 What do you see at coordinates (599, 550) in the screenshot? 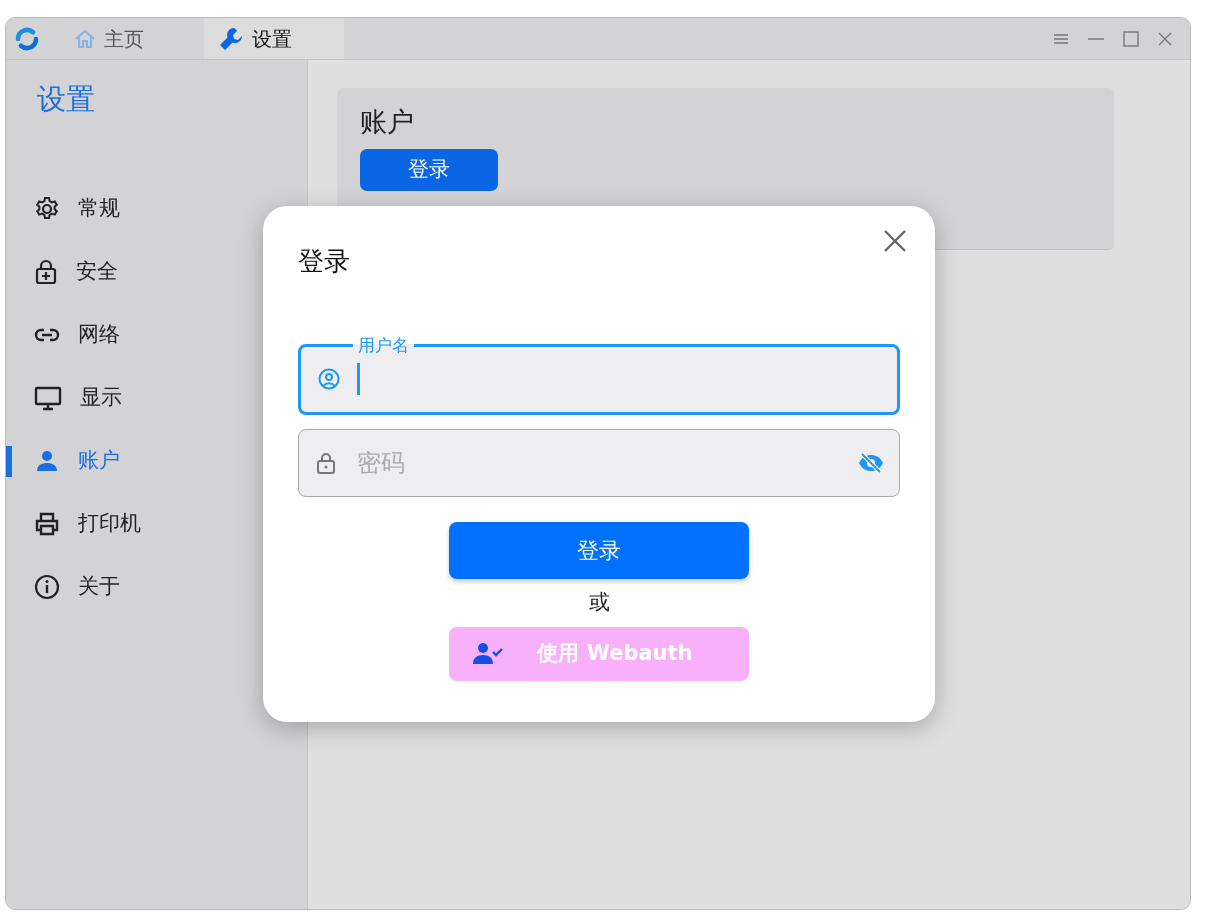
I see `submit-button: 登录` at bounding box center [599, 550].